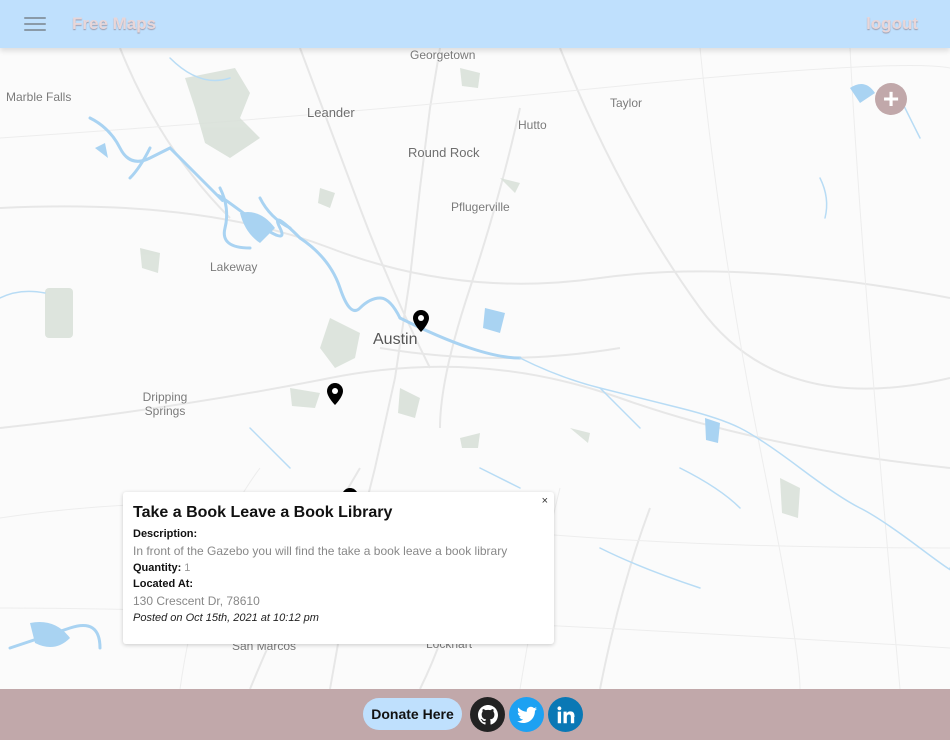  What do you see at coordinates (475, 24) in the screenshot?
I see `app-header: Free Maps logout` at bounding box center [475, 24].